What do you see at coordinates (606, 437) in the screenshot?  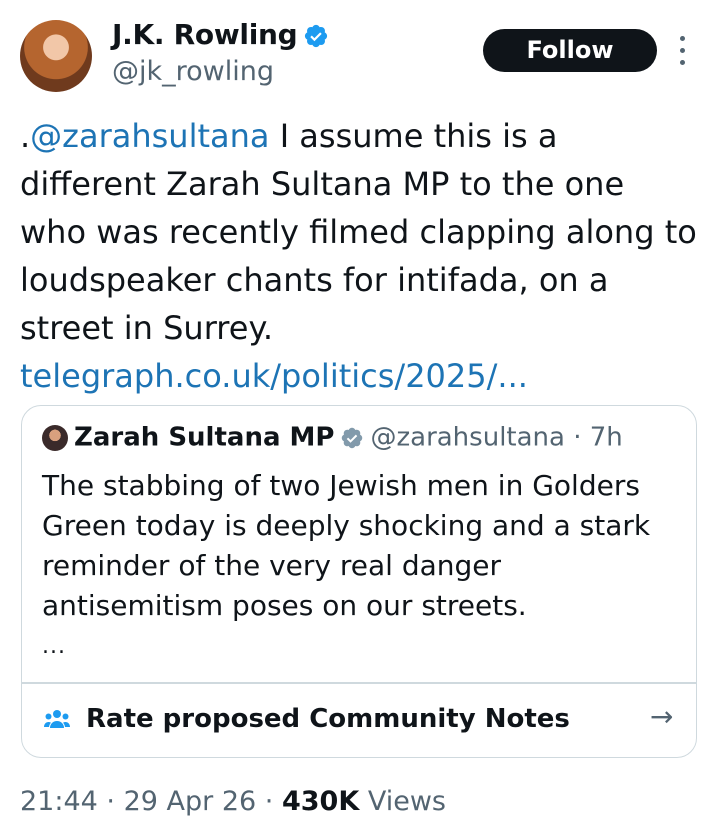 I see `quoted-time: 7h` at bounding box center [606, 437].